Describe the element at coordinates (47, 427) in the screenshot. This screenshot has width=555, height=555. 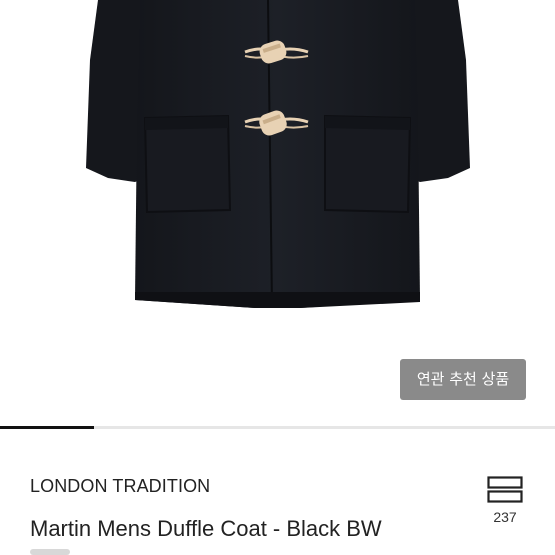
I see `image-gallery-progress-fill` at that location.